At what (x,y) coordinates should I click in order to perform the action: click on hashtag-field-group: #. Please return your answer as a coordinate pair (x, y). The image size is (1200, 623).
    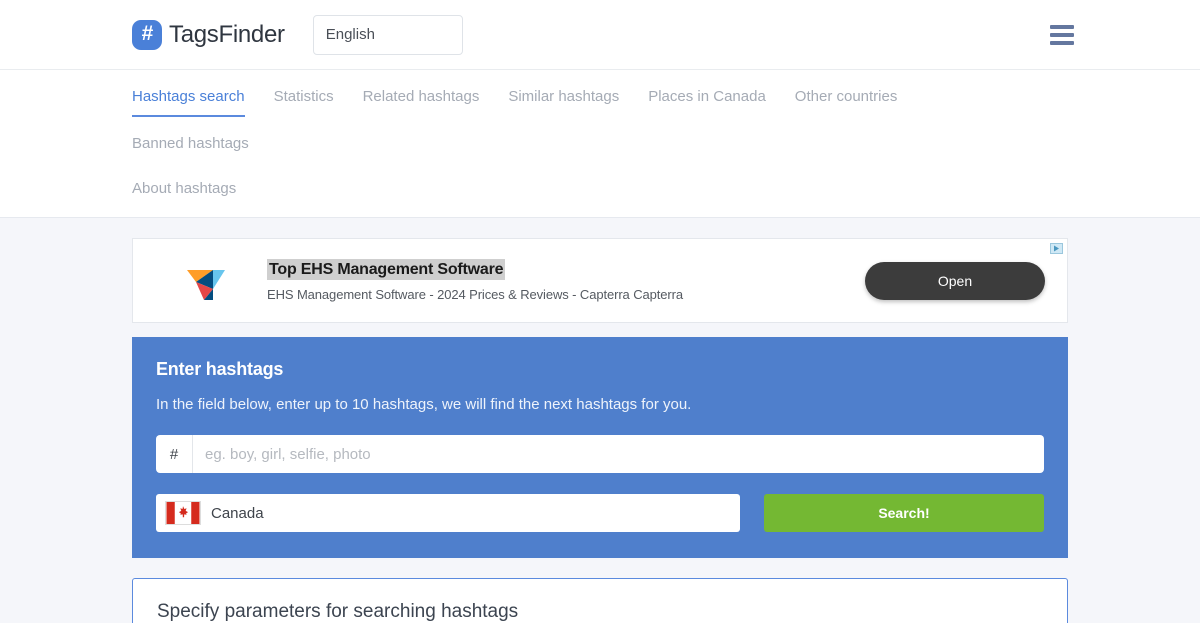
    Looking at the image, I should click on (600, 454).